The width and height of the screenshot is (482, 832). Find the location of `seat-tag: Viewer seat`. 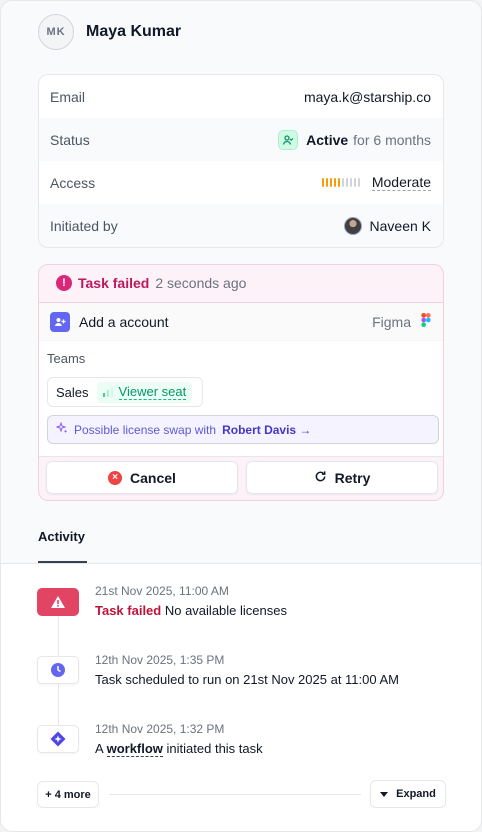

seat-tag: Viewer seat is located at coordinates (144, 392).